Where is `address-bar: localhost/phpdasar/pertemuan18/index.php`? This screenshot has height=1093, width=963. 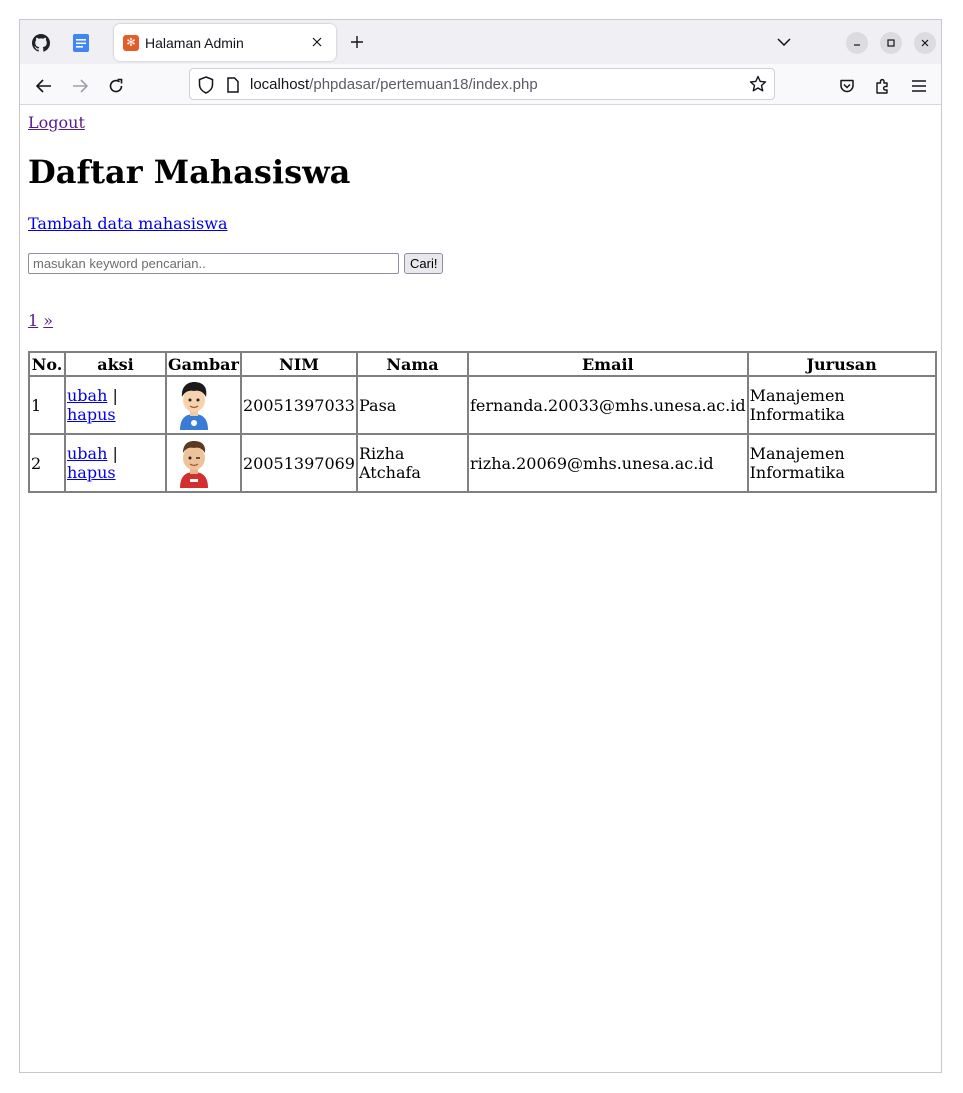 address-bar: localhost/phpdasar/pertemuan18/index.php is located at coordinates (482, 84).